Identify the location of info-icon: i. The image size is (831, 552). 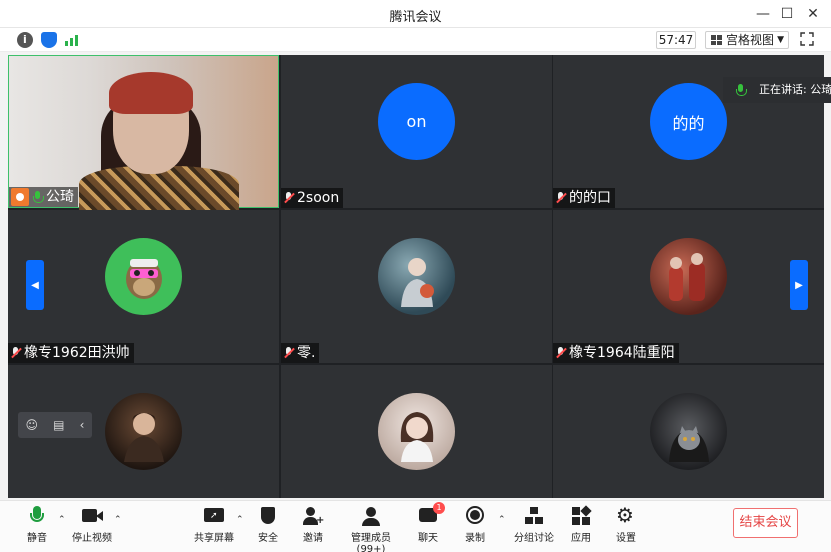
(25, 40).